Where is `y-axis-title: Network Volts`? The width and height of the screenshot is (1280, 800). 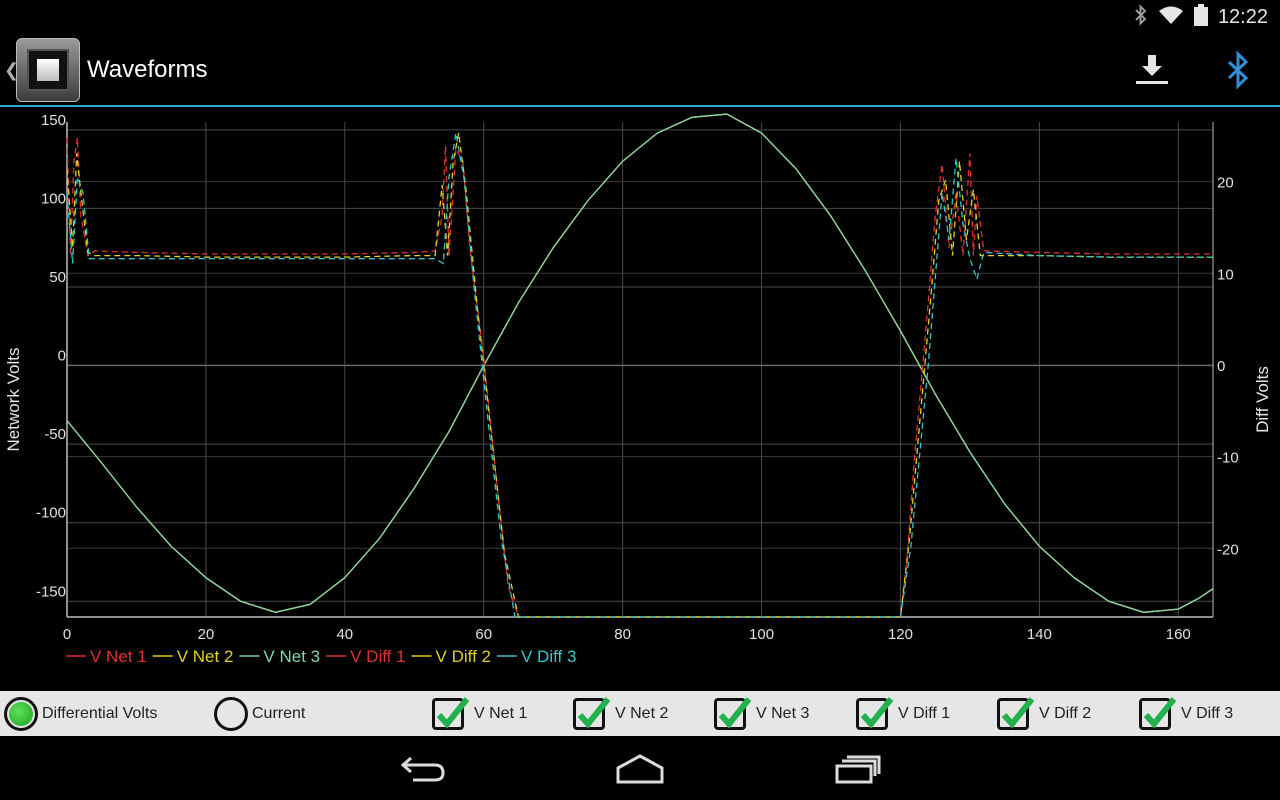 y-axis-title: Network Volts is located at coordinates (13, 400).